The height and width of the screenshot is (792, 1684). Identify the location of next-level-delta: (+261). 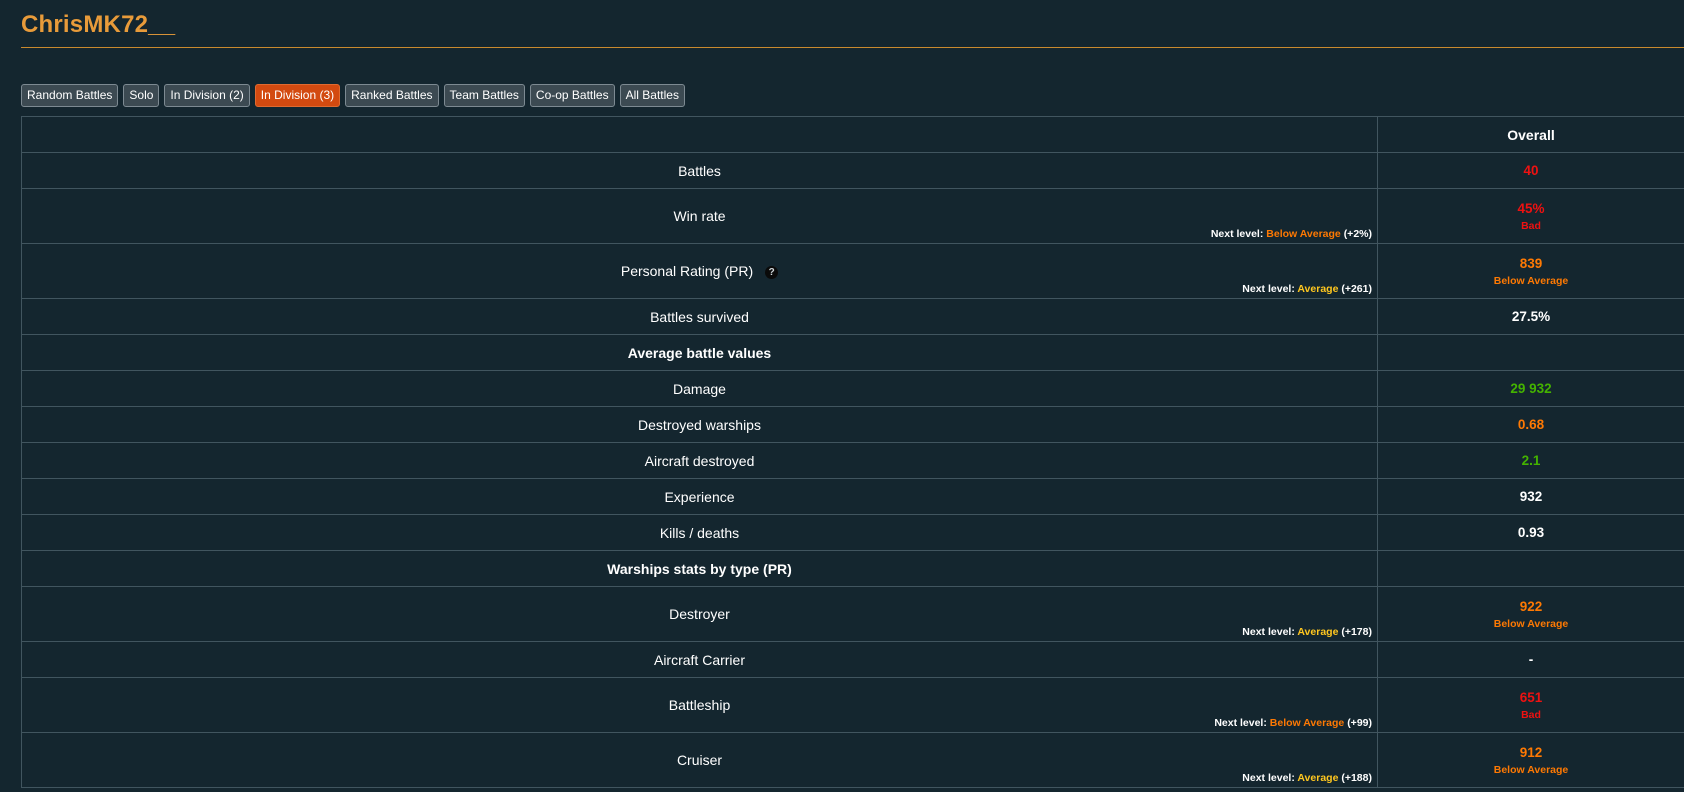
(1356, 289).